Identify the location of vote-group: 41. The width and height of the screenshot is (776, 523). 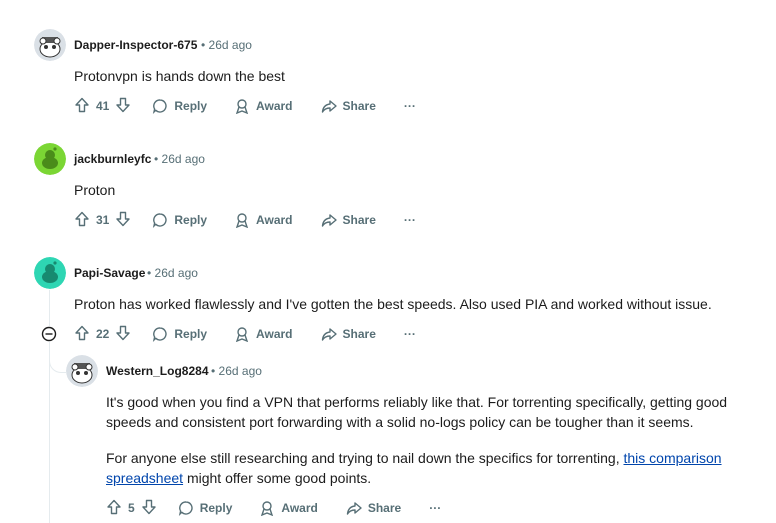
(102, 106).